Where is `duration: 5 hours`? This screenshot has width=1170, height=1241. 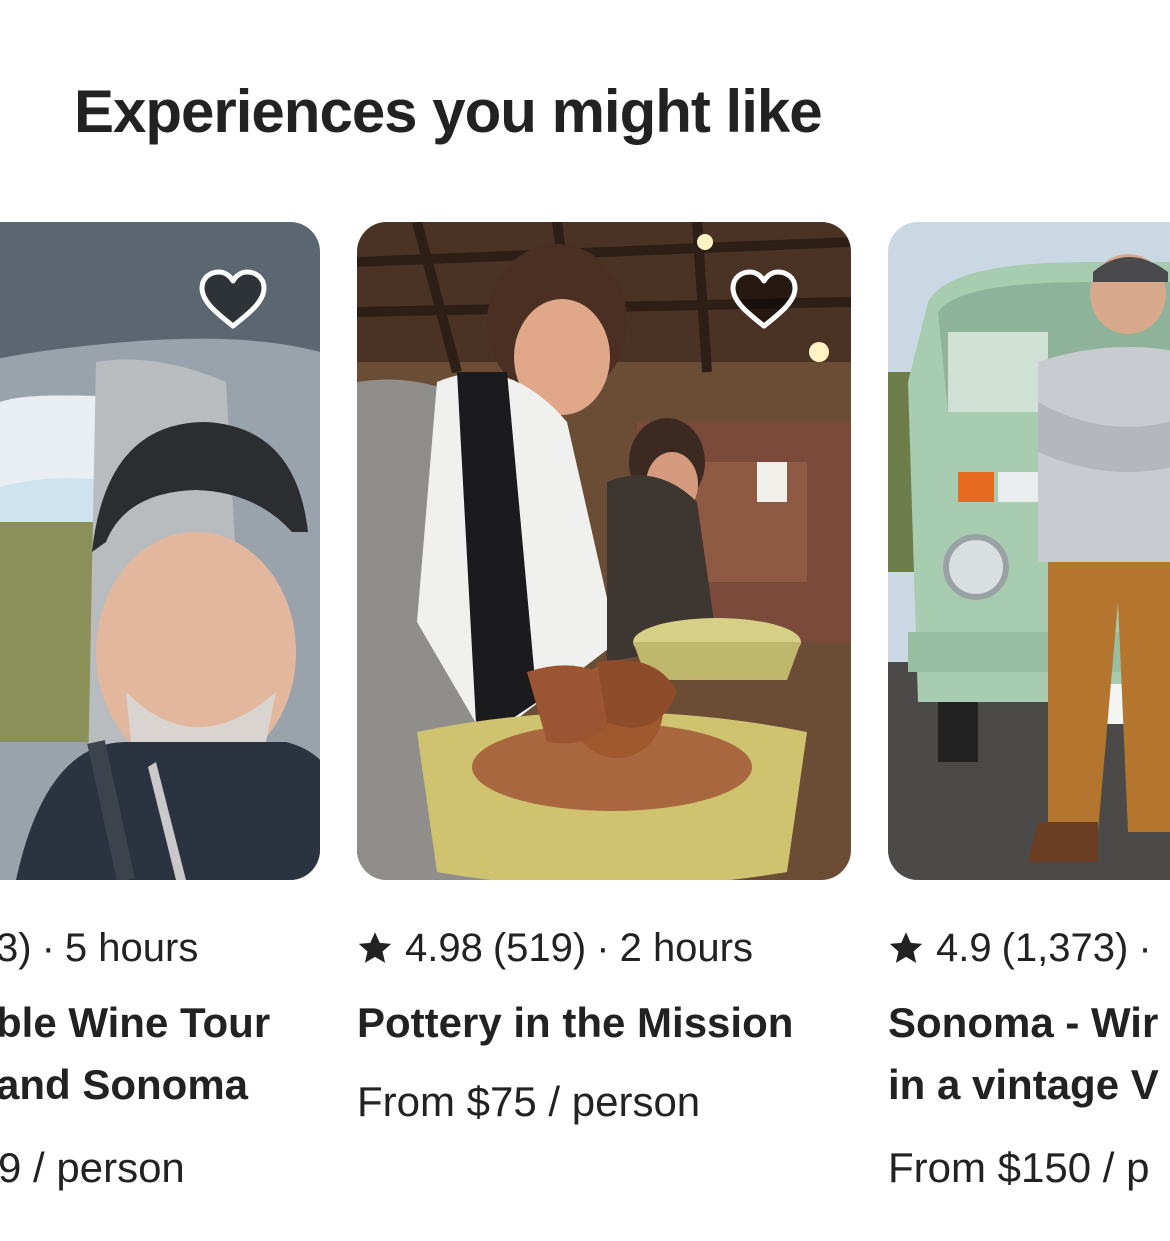 duration: 5 hours is located at coordinates (131, 948).